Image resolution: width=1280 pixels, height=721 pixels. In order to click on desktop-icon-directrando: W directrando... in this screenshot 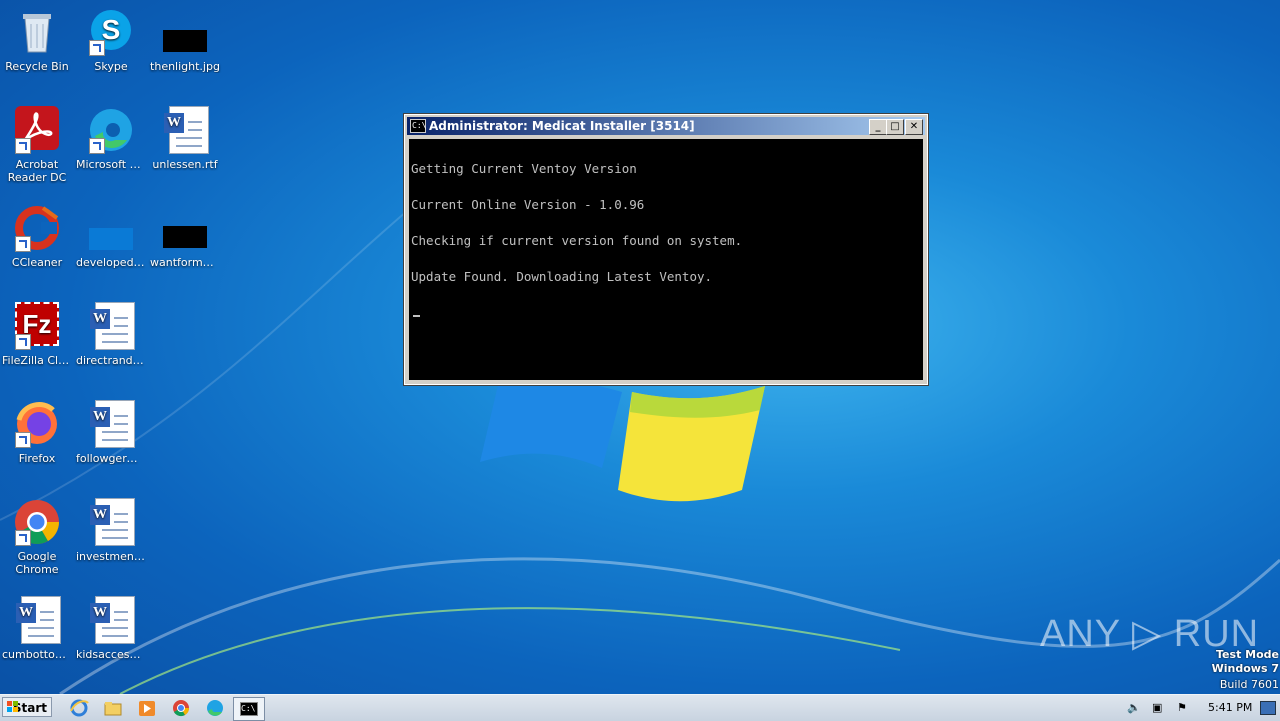, I will do `click(111, 333)`.